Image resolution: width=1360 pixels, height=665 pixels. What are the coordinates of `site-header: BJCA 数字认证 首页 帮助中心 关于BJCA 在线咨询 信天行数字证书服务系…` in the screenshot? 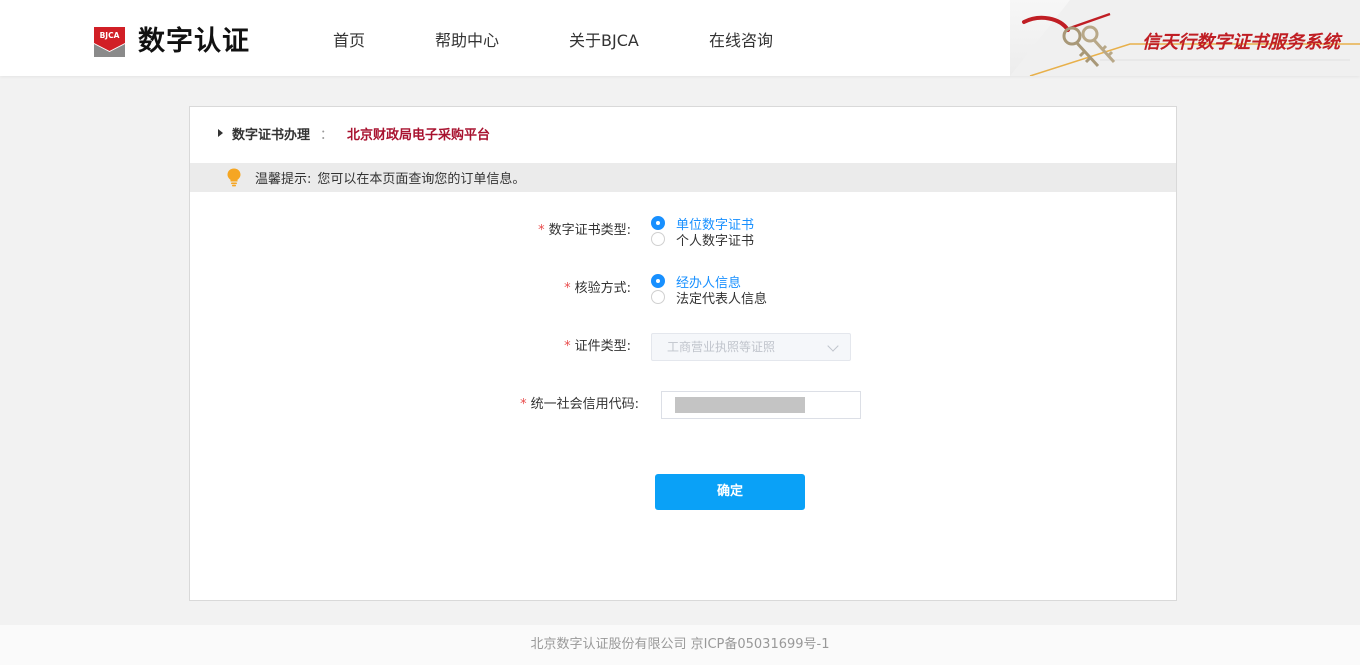 It's located at (680, 38).